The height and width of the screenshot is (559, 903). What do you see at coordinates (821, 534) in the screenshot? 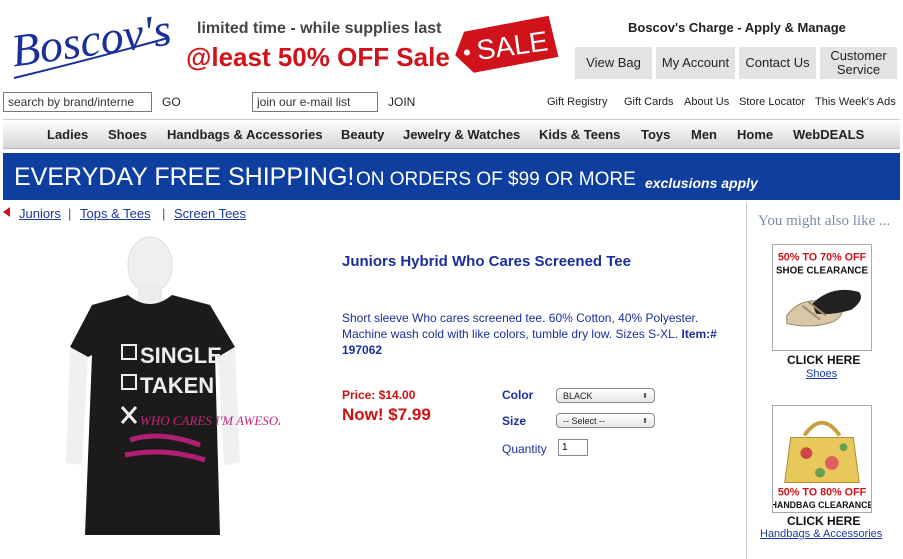
I see `ad2-handbags-link: Handbags & Accessories` at bounding box center [821, 534].